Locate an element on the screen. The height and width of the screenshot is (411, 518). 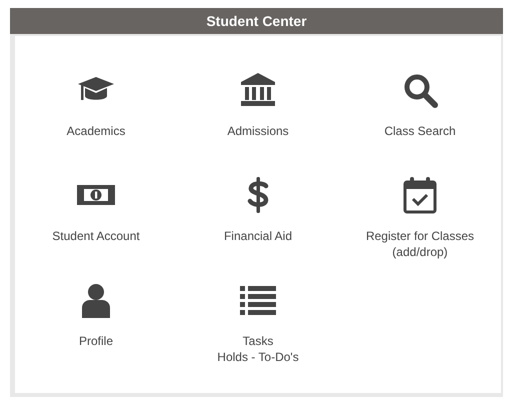
tile-label: Academics is located at coordinates (96, 131).